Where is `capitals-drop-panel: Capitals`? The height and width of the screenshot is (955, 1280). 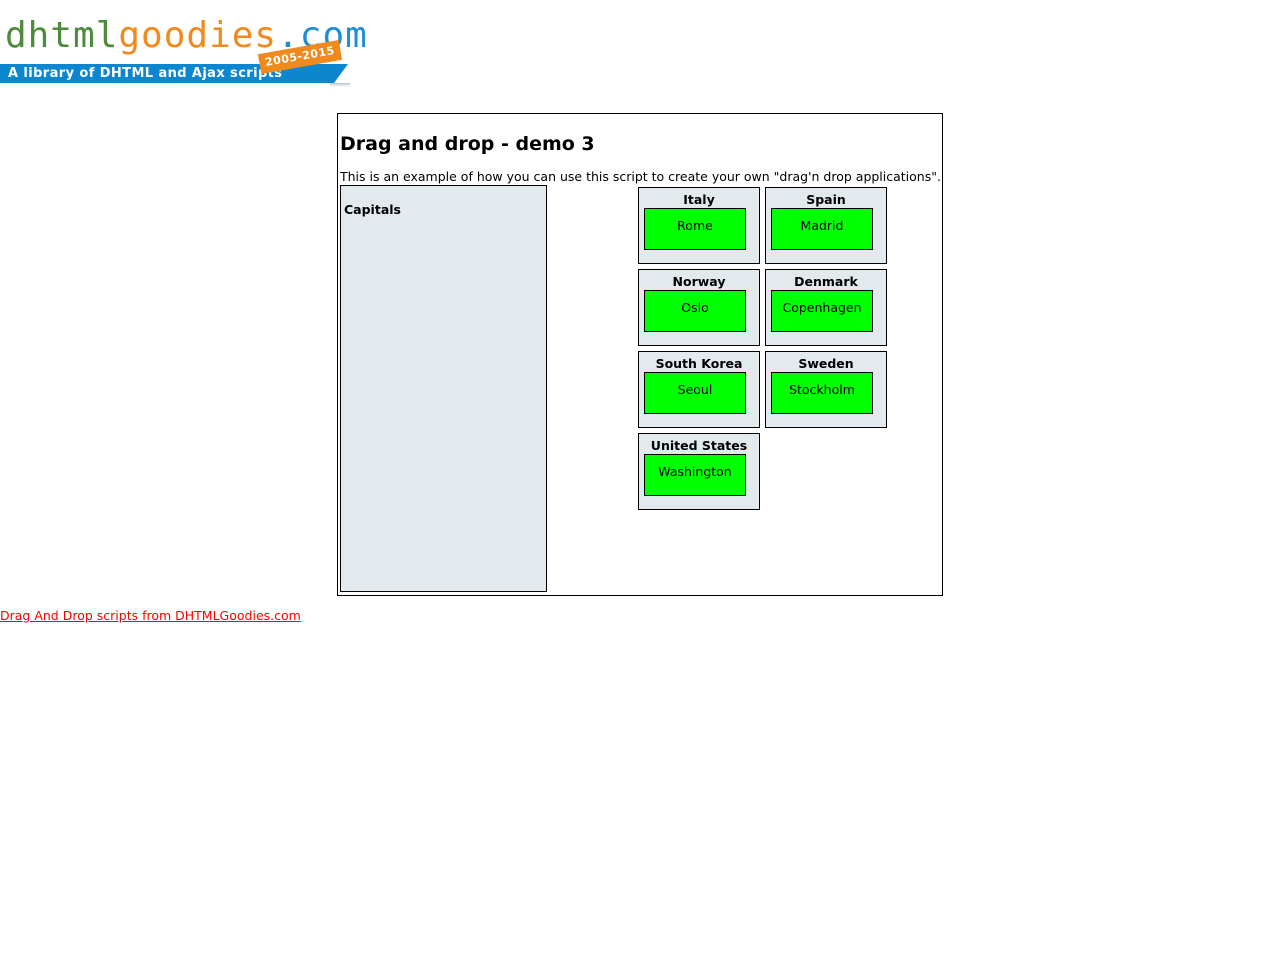
capitals-drop-panel: Capitals is located at coordinates (443, 388).